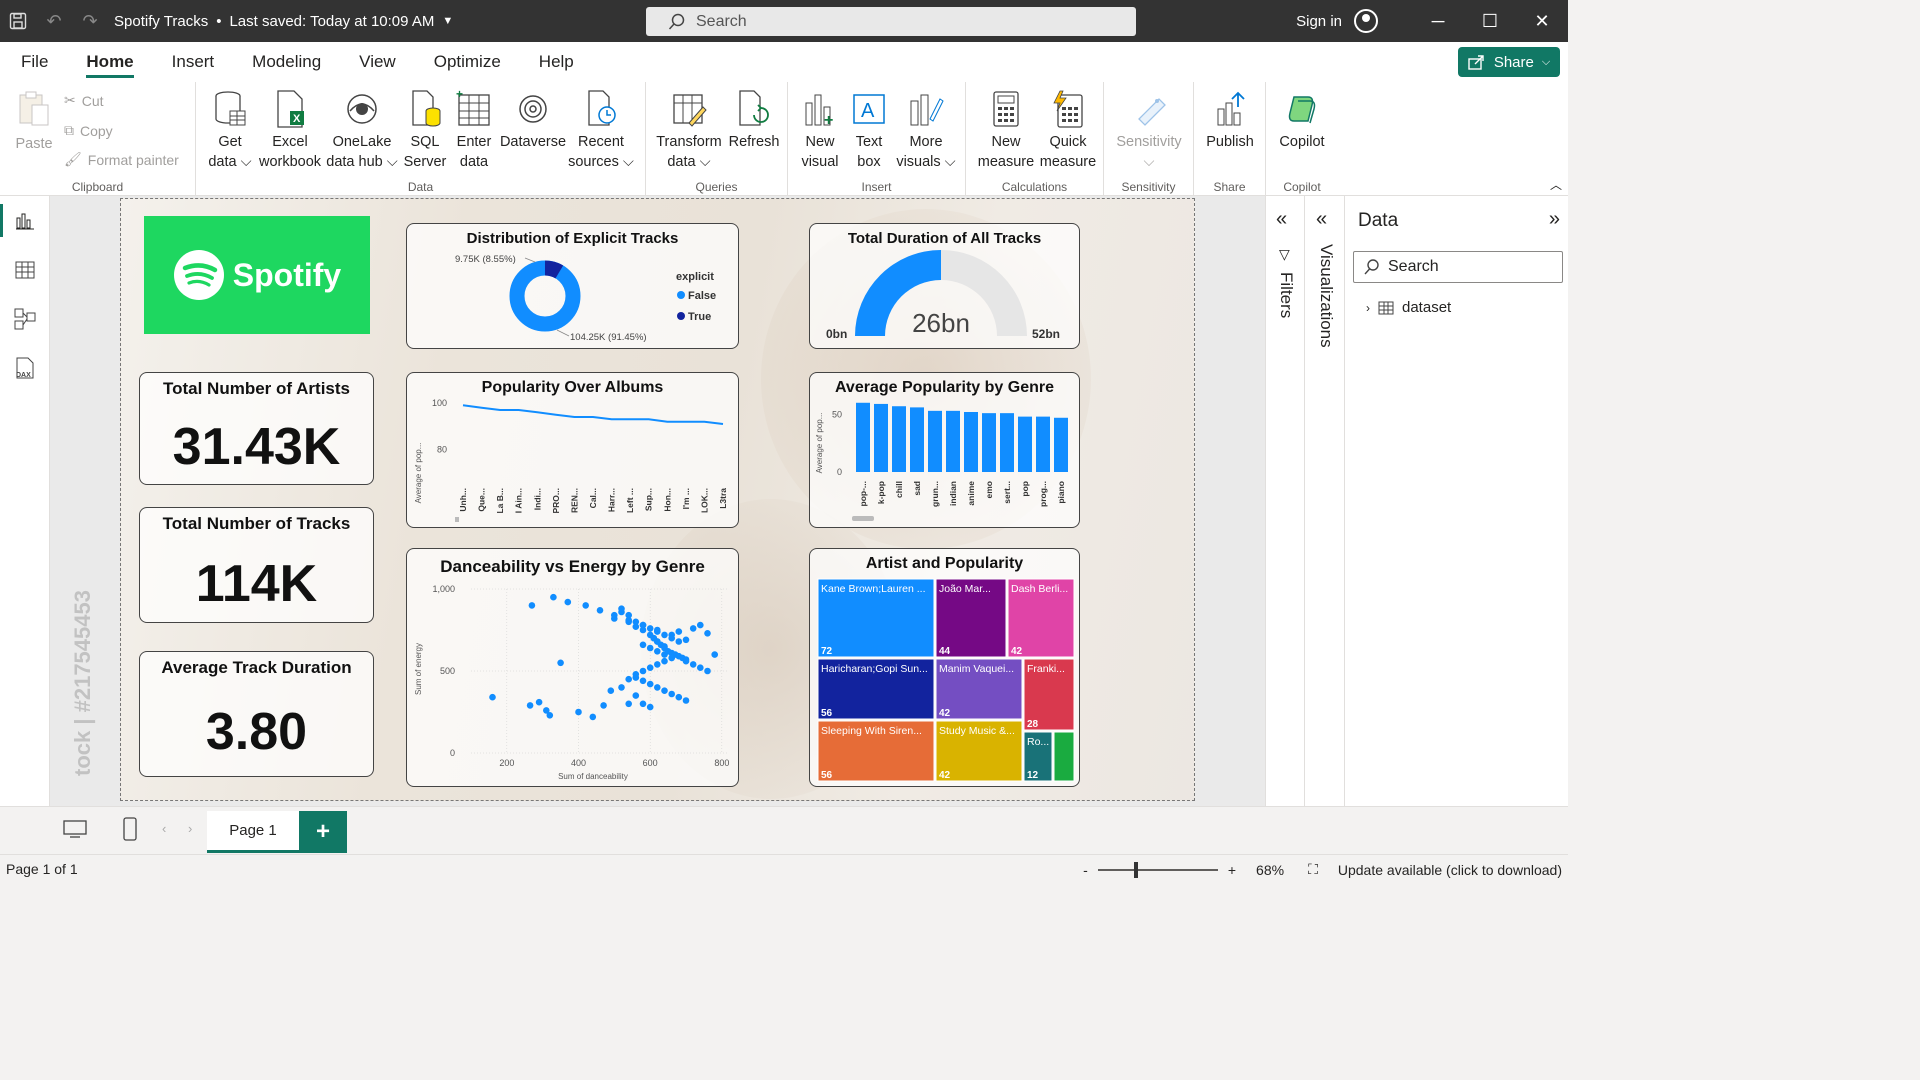  Describe the element at coordinates (253, 832) in the screenshot. I see `page-tab: Page 1` at that location.